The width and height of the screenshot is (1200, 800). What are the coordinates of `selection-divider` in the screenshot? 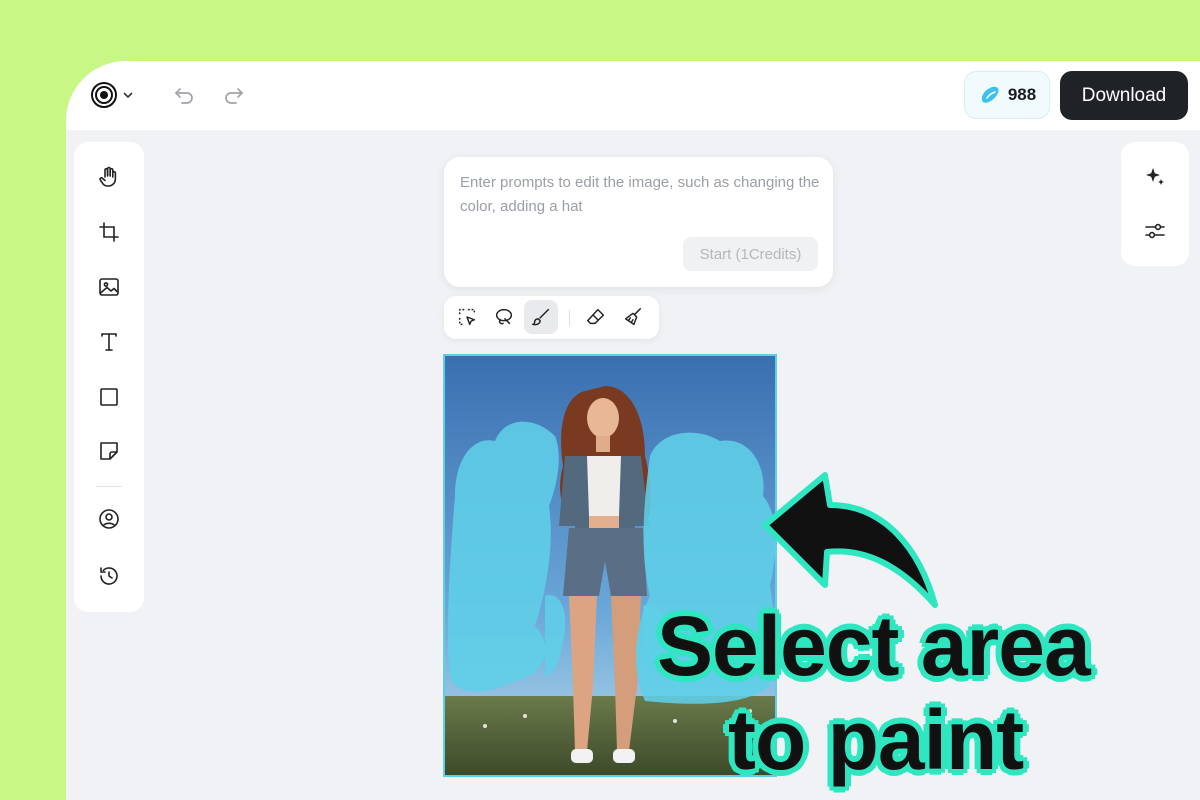 It's located at (569, 318).